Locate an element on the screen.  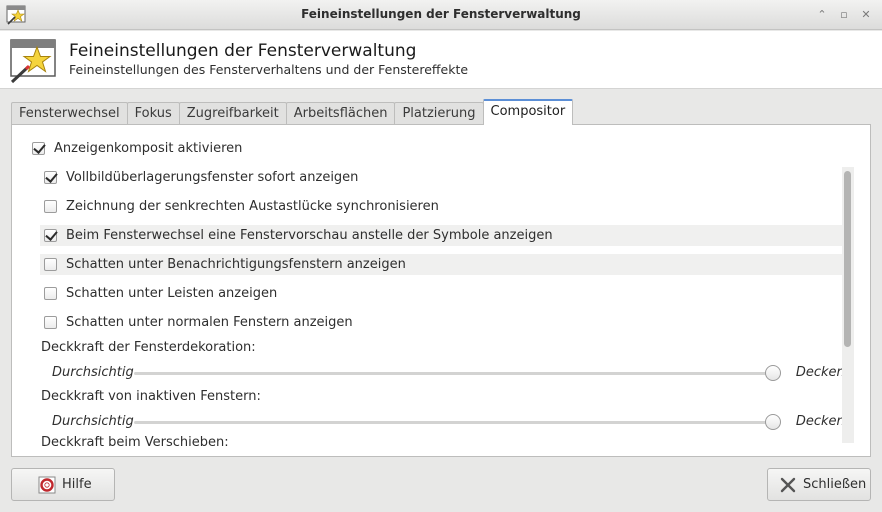
window-controls: ⌃ ▫ ✕ is located at coordinates (844, 14).